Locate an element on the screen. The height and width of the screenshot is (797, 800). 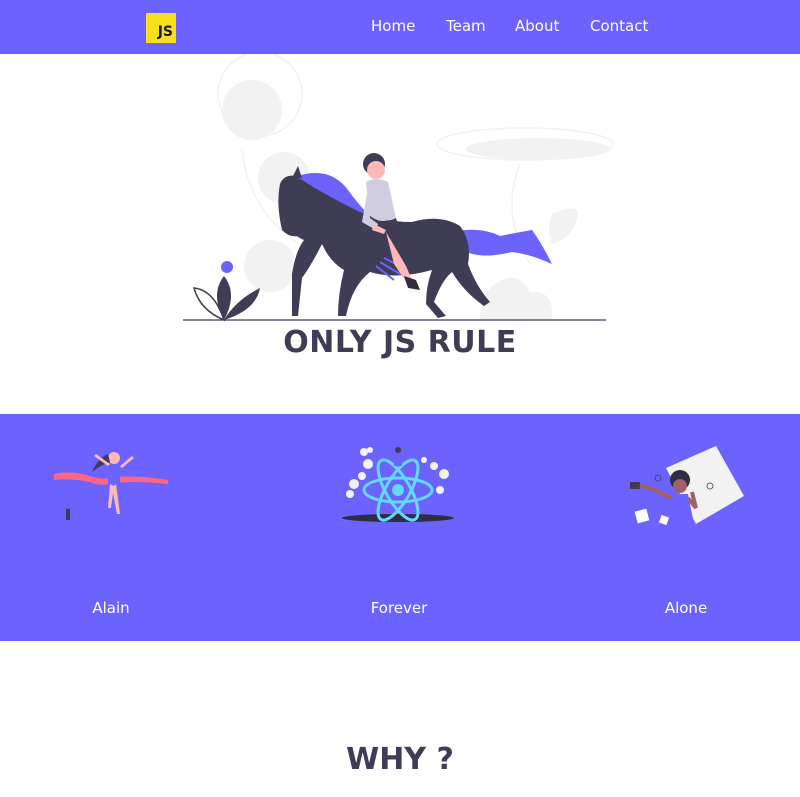
selfie-illustration is located at coordinates (687, 490).